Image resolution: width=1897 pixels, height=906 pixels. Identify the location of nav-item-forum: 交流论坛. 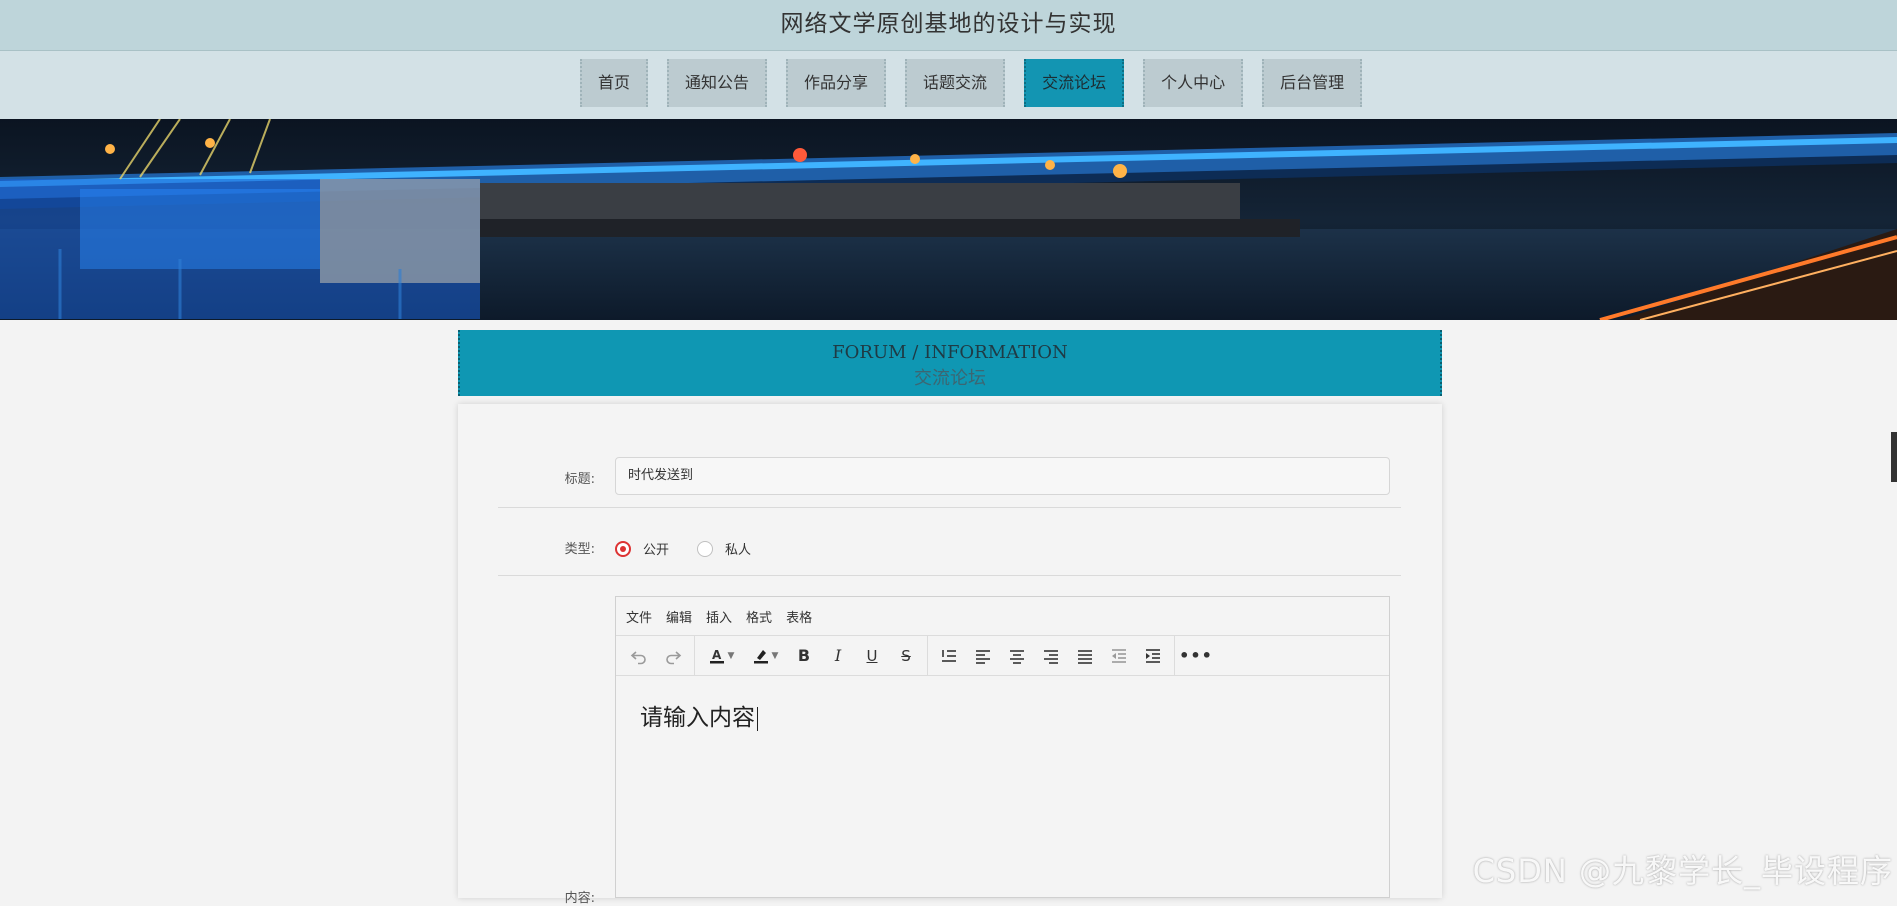
(1074, 83).